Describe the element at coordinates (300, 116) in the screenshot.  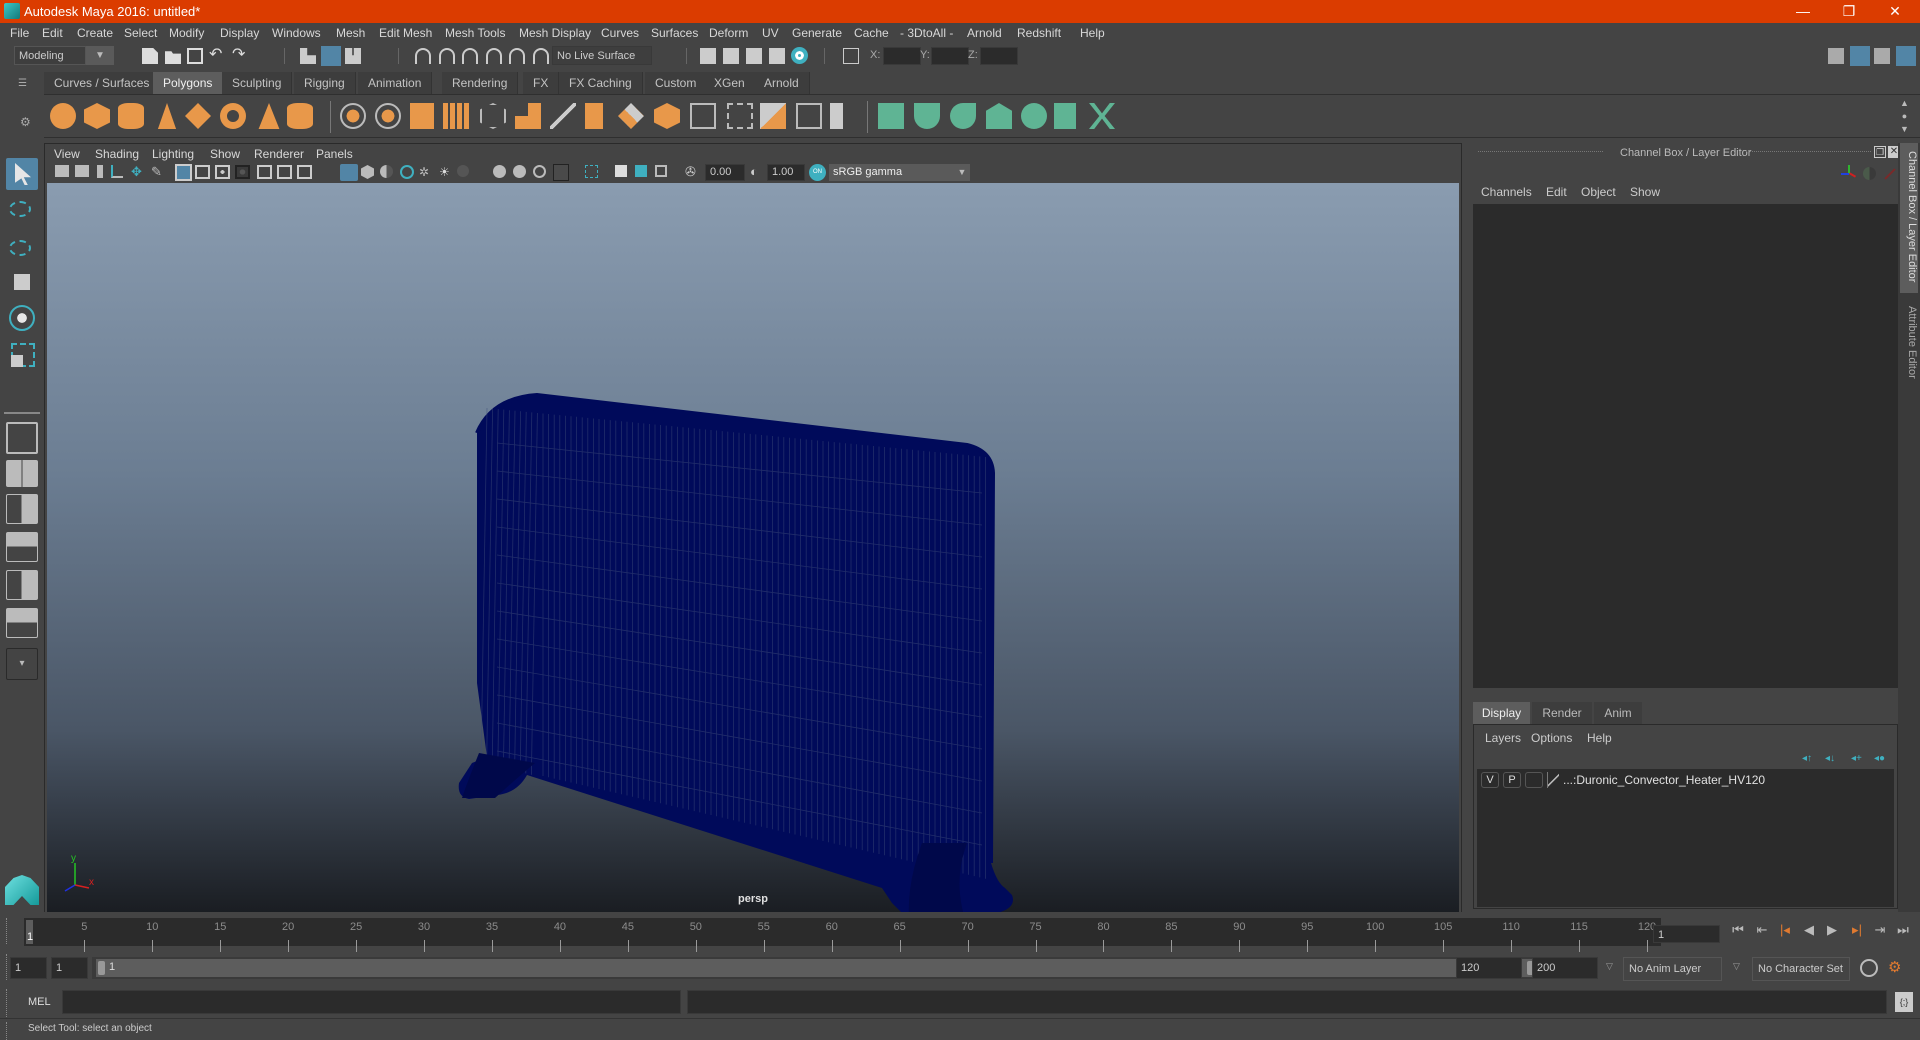
I see `poly-pipe-icon` at that location.